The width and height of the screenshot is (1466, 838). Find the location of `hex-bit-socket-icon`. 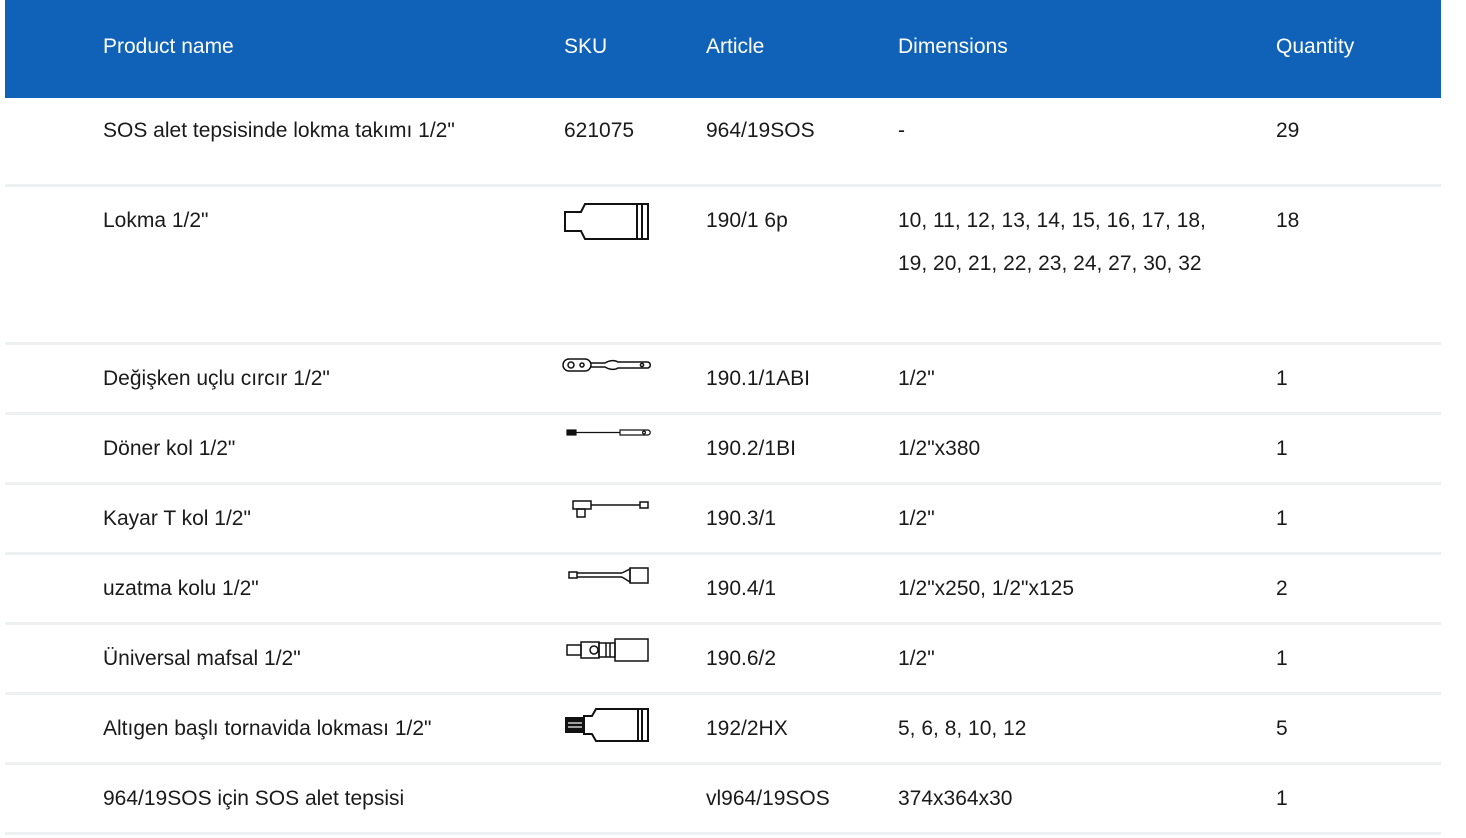

hex-bit-socket-icon is located at coordinates (606, 725).